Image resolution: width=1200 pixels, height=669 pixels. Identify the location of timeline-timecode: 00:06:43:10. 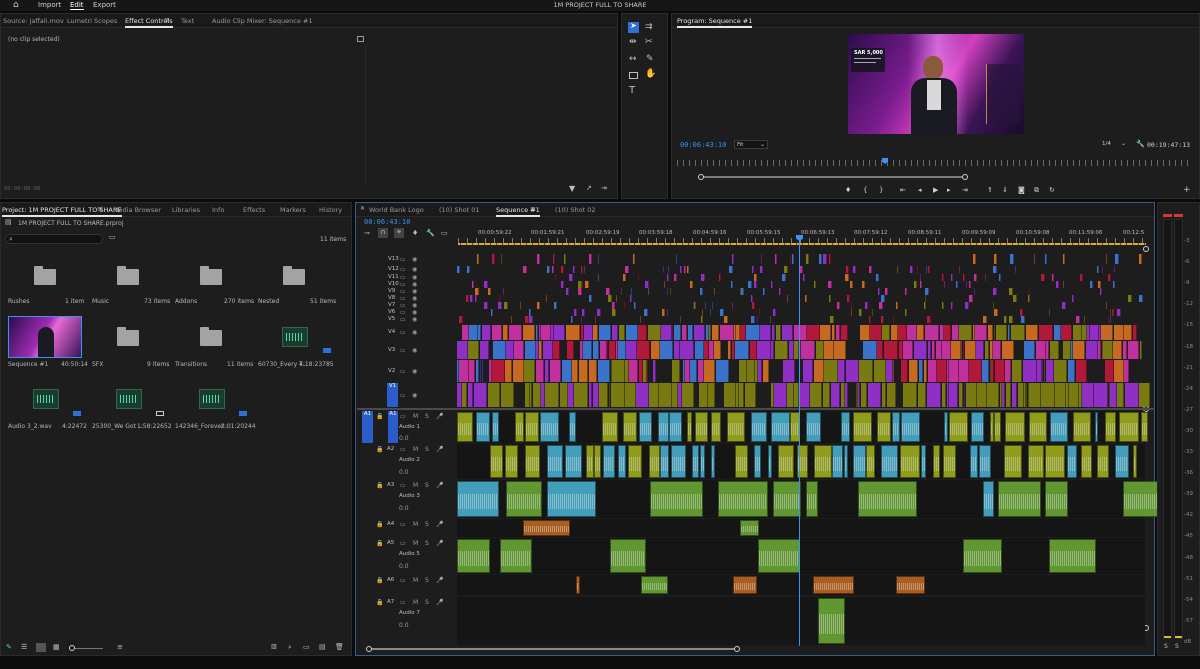
(387, 222).